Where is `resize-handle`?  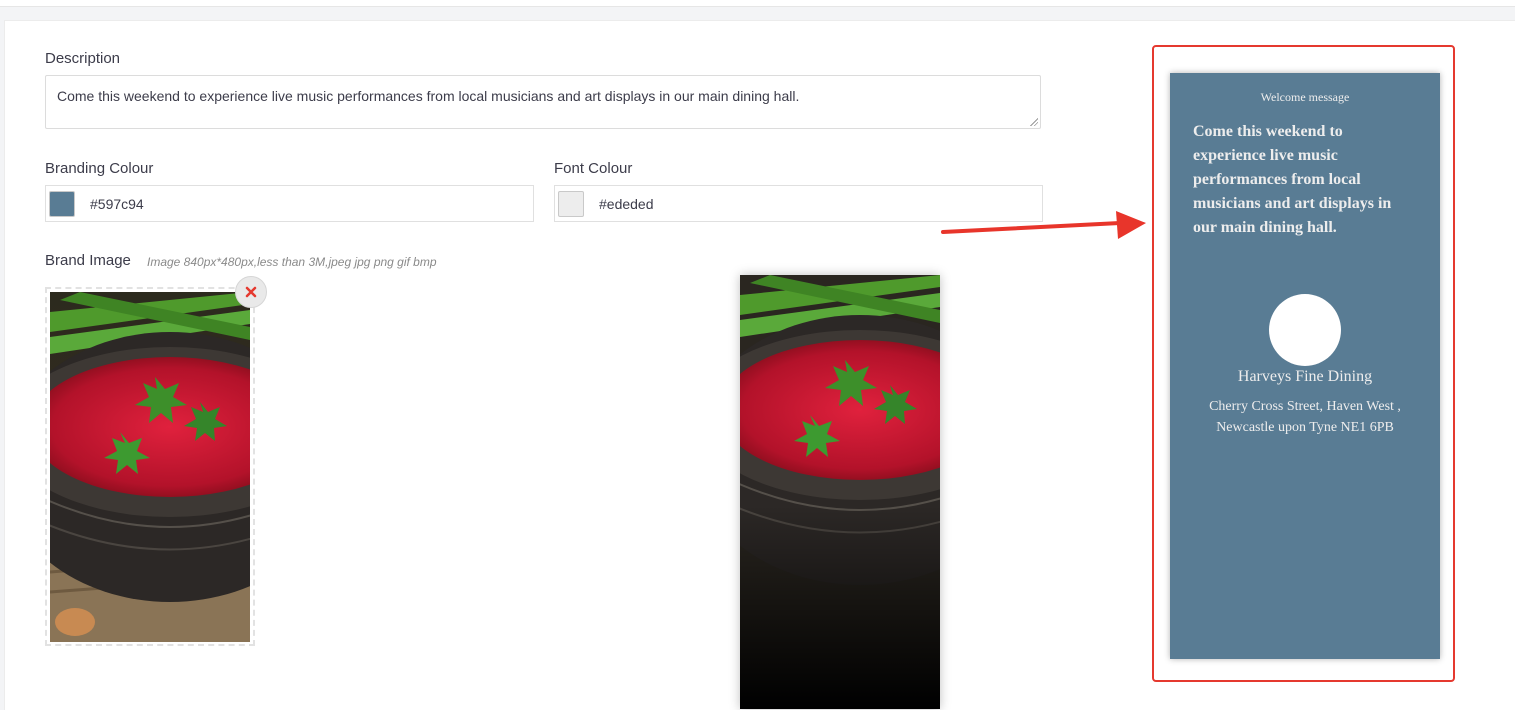
resize-handle is located at coordinates (1034, 122).